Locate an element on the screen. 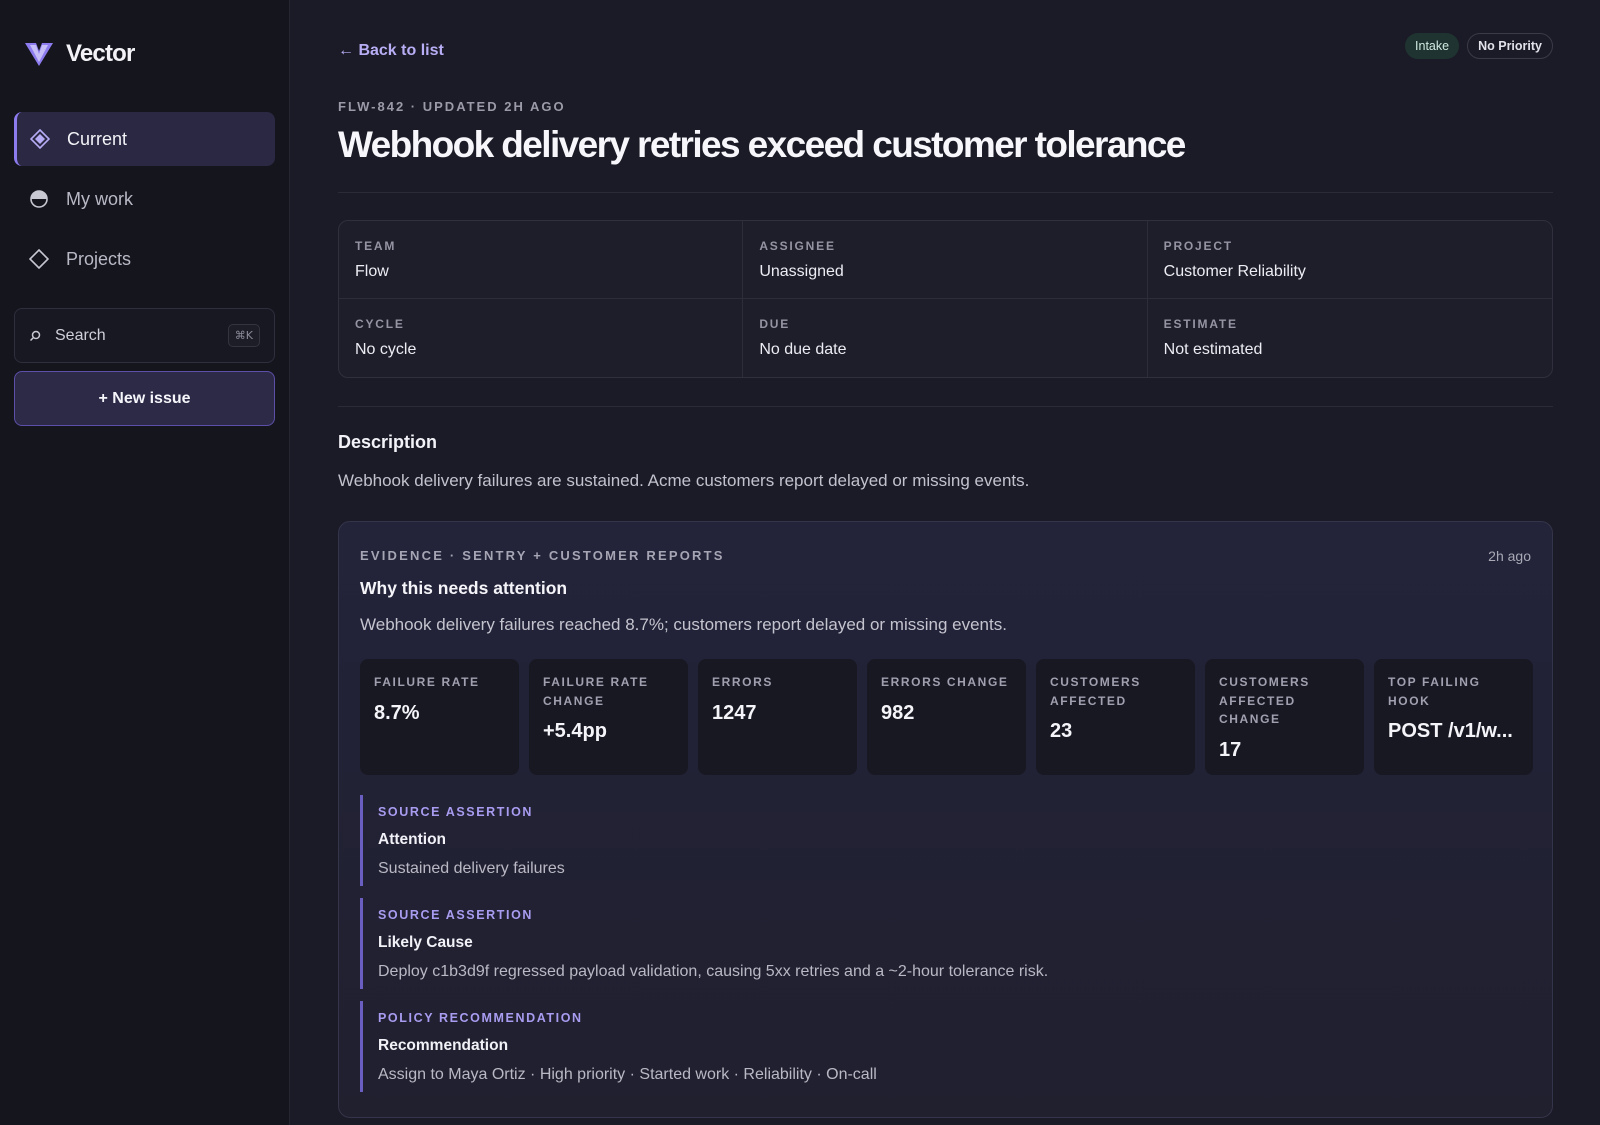 The width and height of the screenshot is (1600, 1125). assertion-title: Attention is located at coordinates (412, 839).